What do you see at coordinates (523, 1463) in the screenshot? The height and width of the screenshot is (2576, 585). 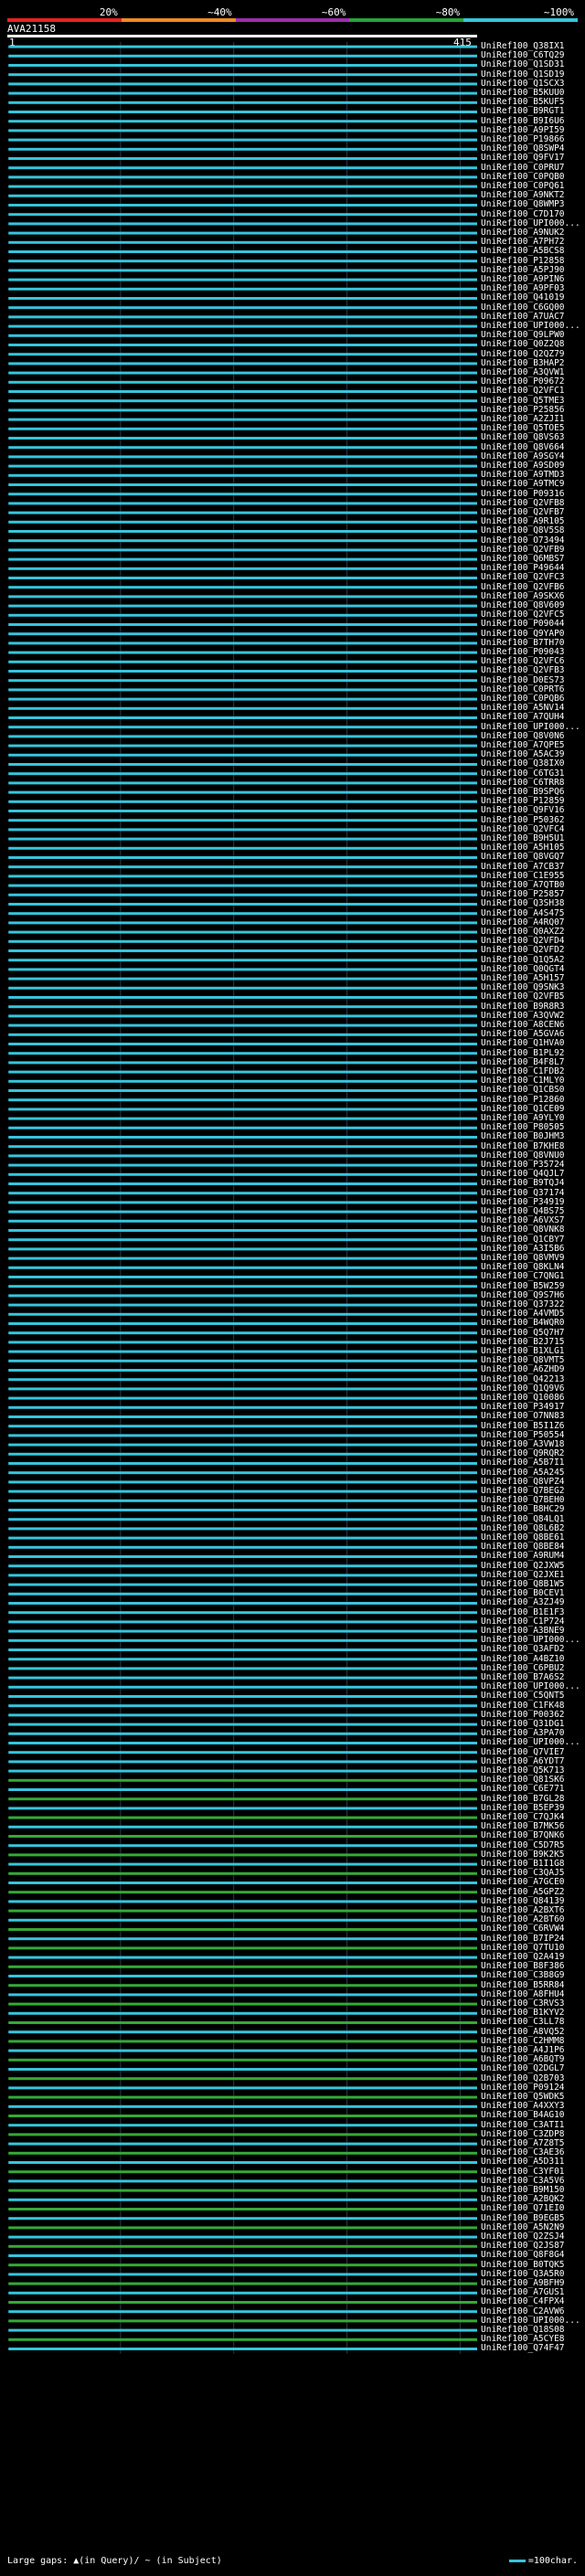 I see `hit-label: UniRef100_A5B7I1` at bounding box center [523, 1463].